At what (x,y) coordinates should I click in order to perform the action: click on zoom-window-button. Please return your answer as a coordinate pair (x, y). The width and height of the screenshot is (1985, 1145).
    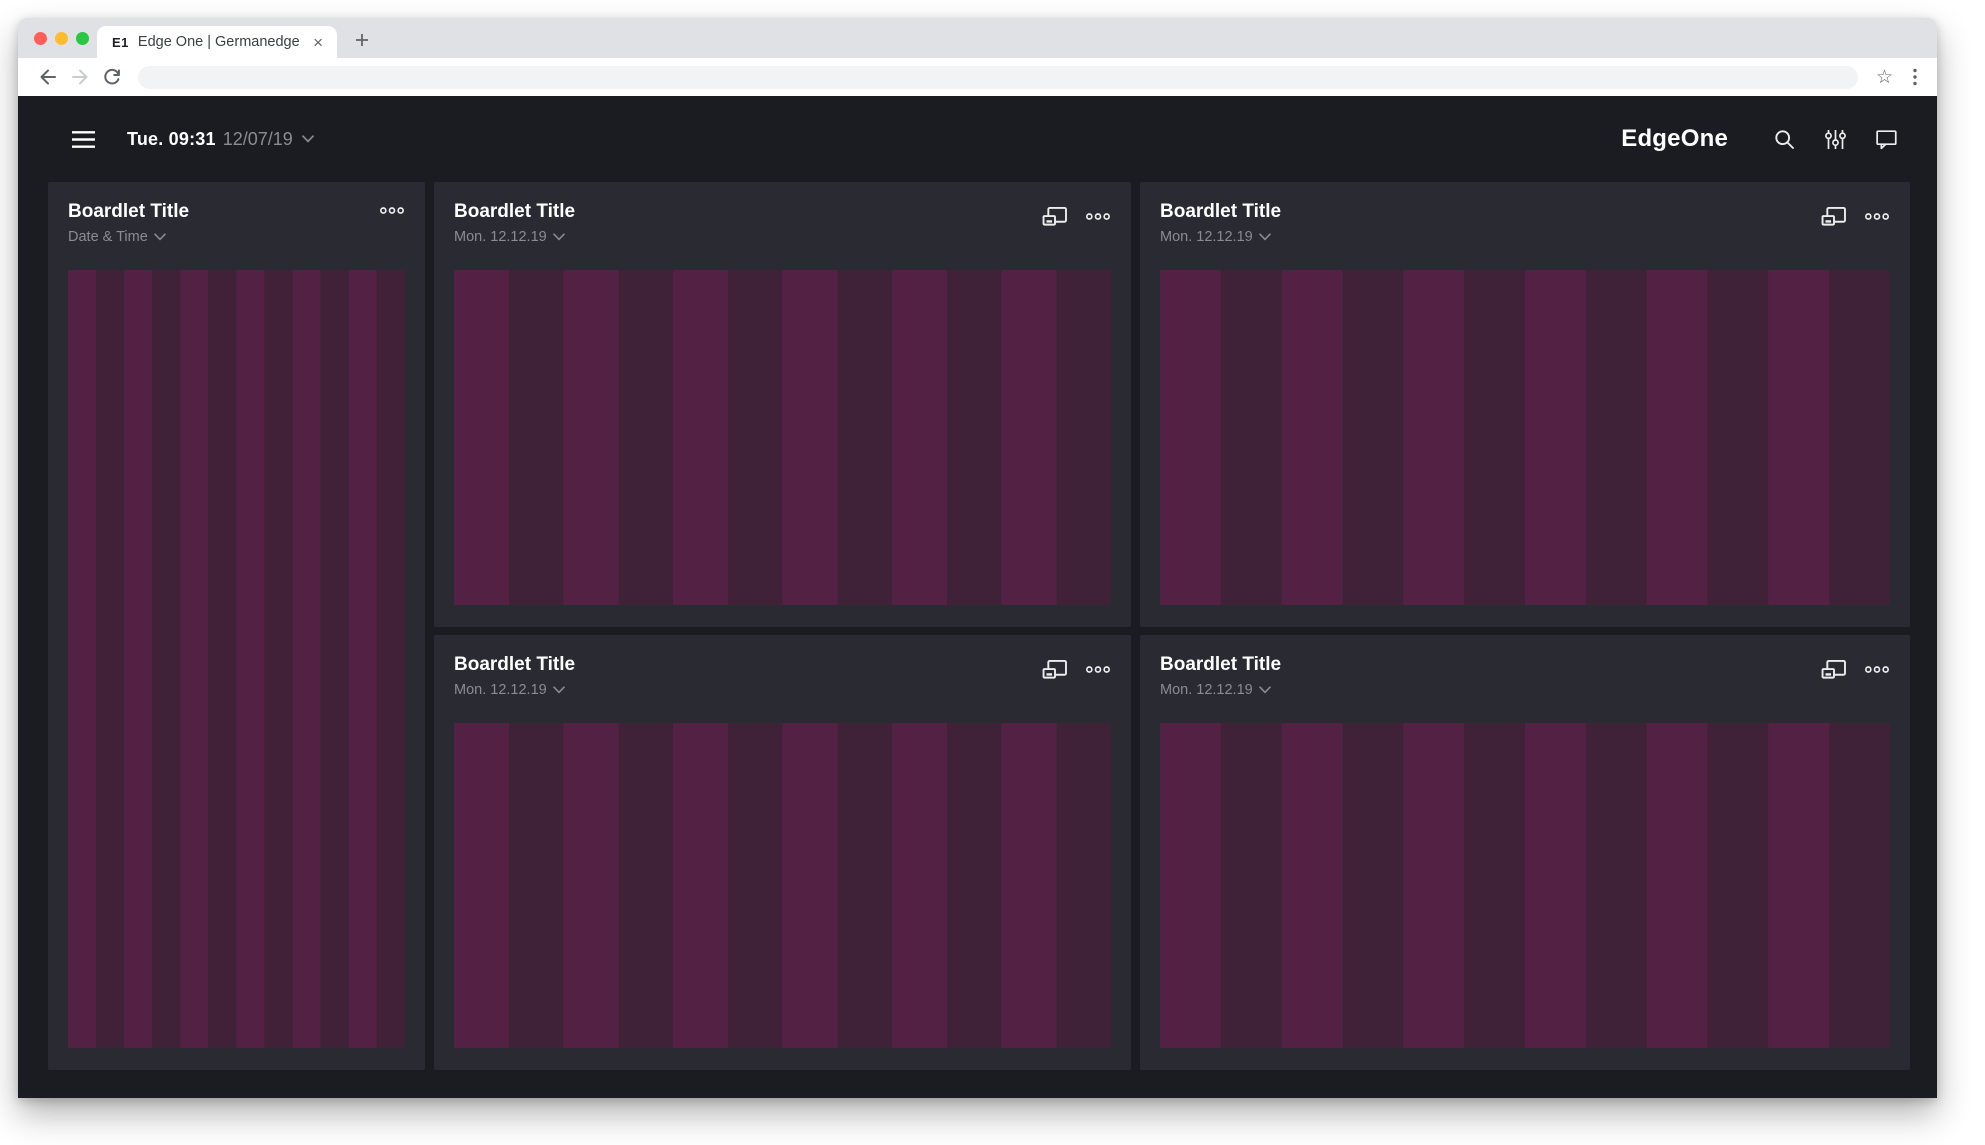
    Looking at the image, I should click on (82, 38).